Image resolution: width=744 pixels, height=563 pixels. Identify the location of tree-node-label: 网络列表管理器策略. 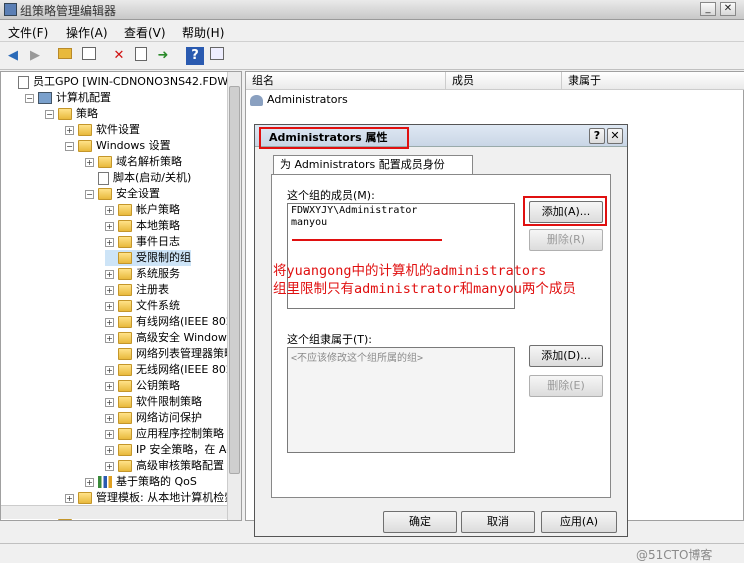
(185, 353).